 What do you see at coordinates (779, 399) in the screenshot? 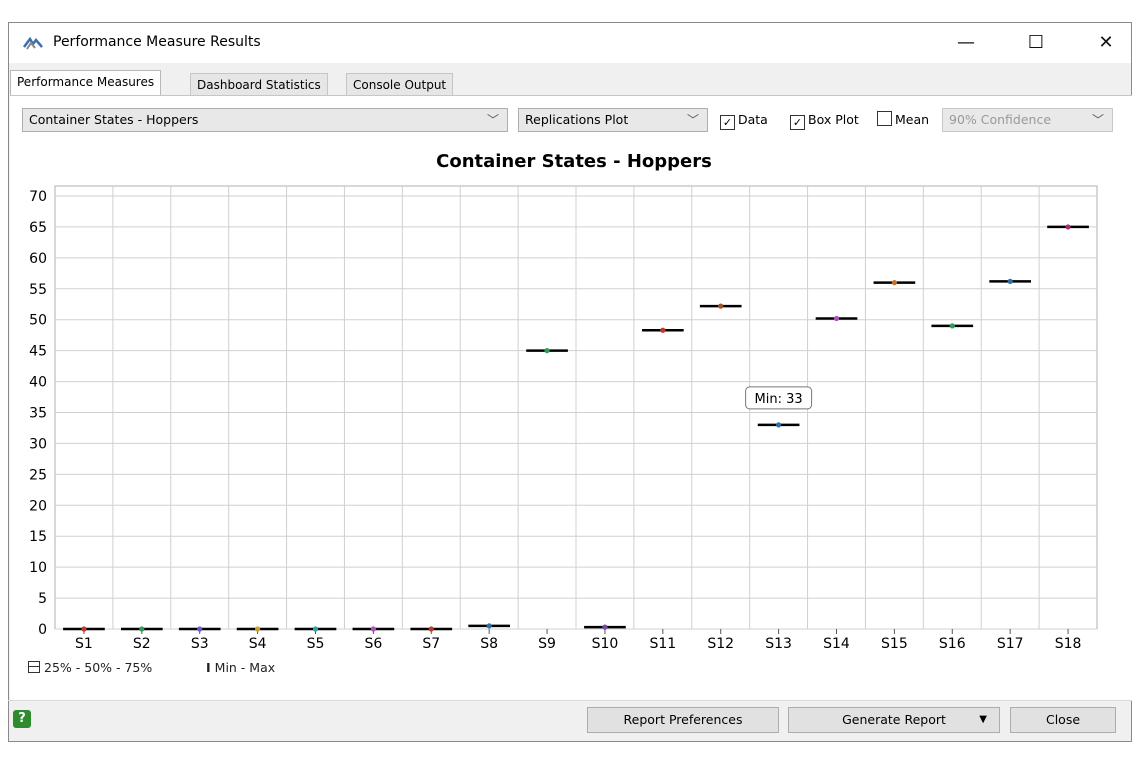
I see `tooltip-text: Min: 33` at bounding box center [779, 399].